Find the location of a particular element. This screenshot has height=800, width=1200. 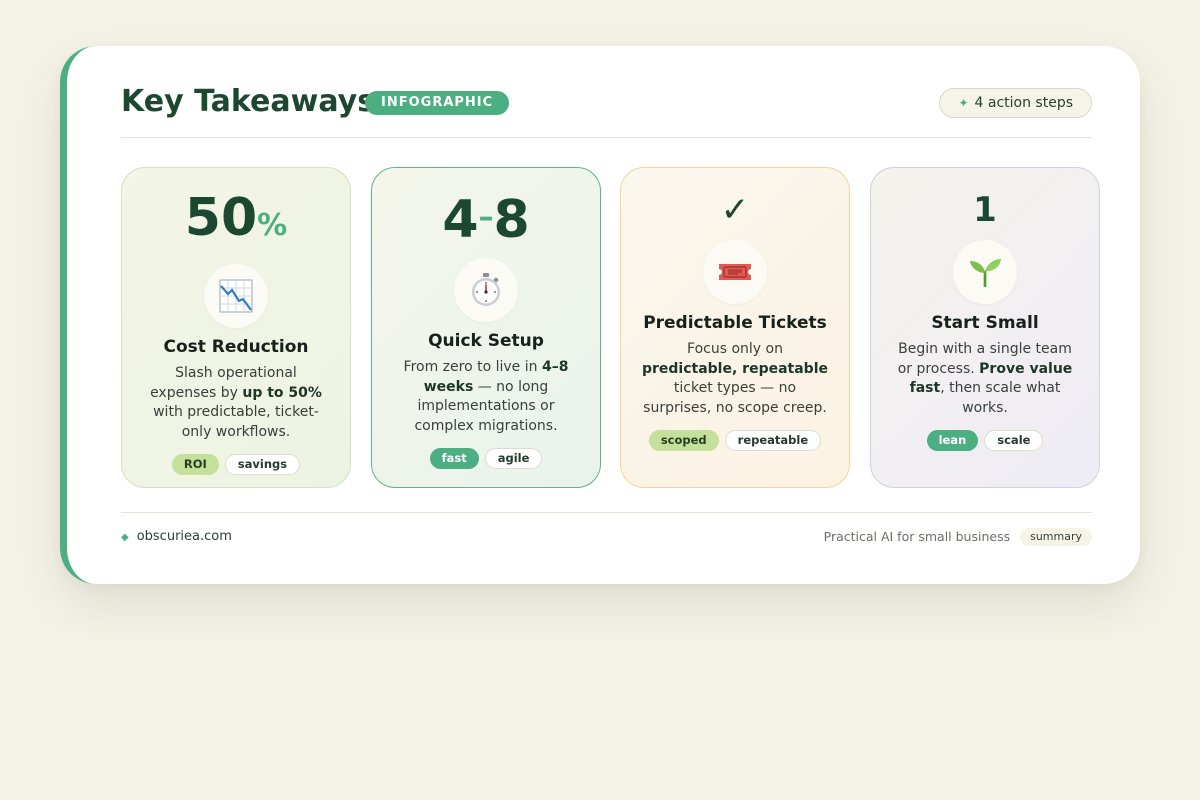

header-divider is located at coordinates (606, 137).